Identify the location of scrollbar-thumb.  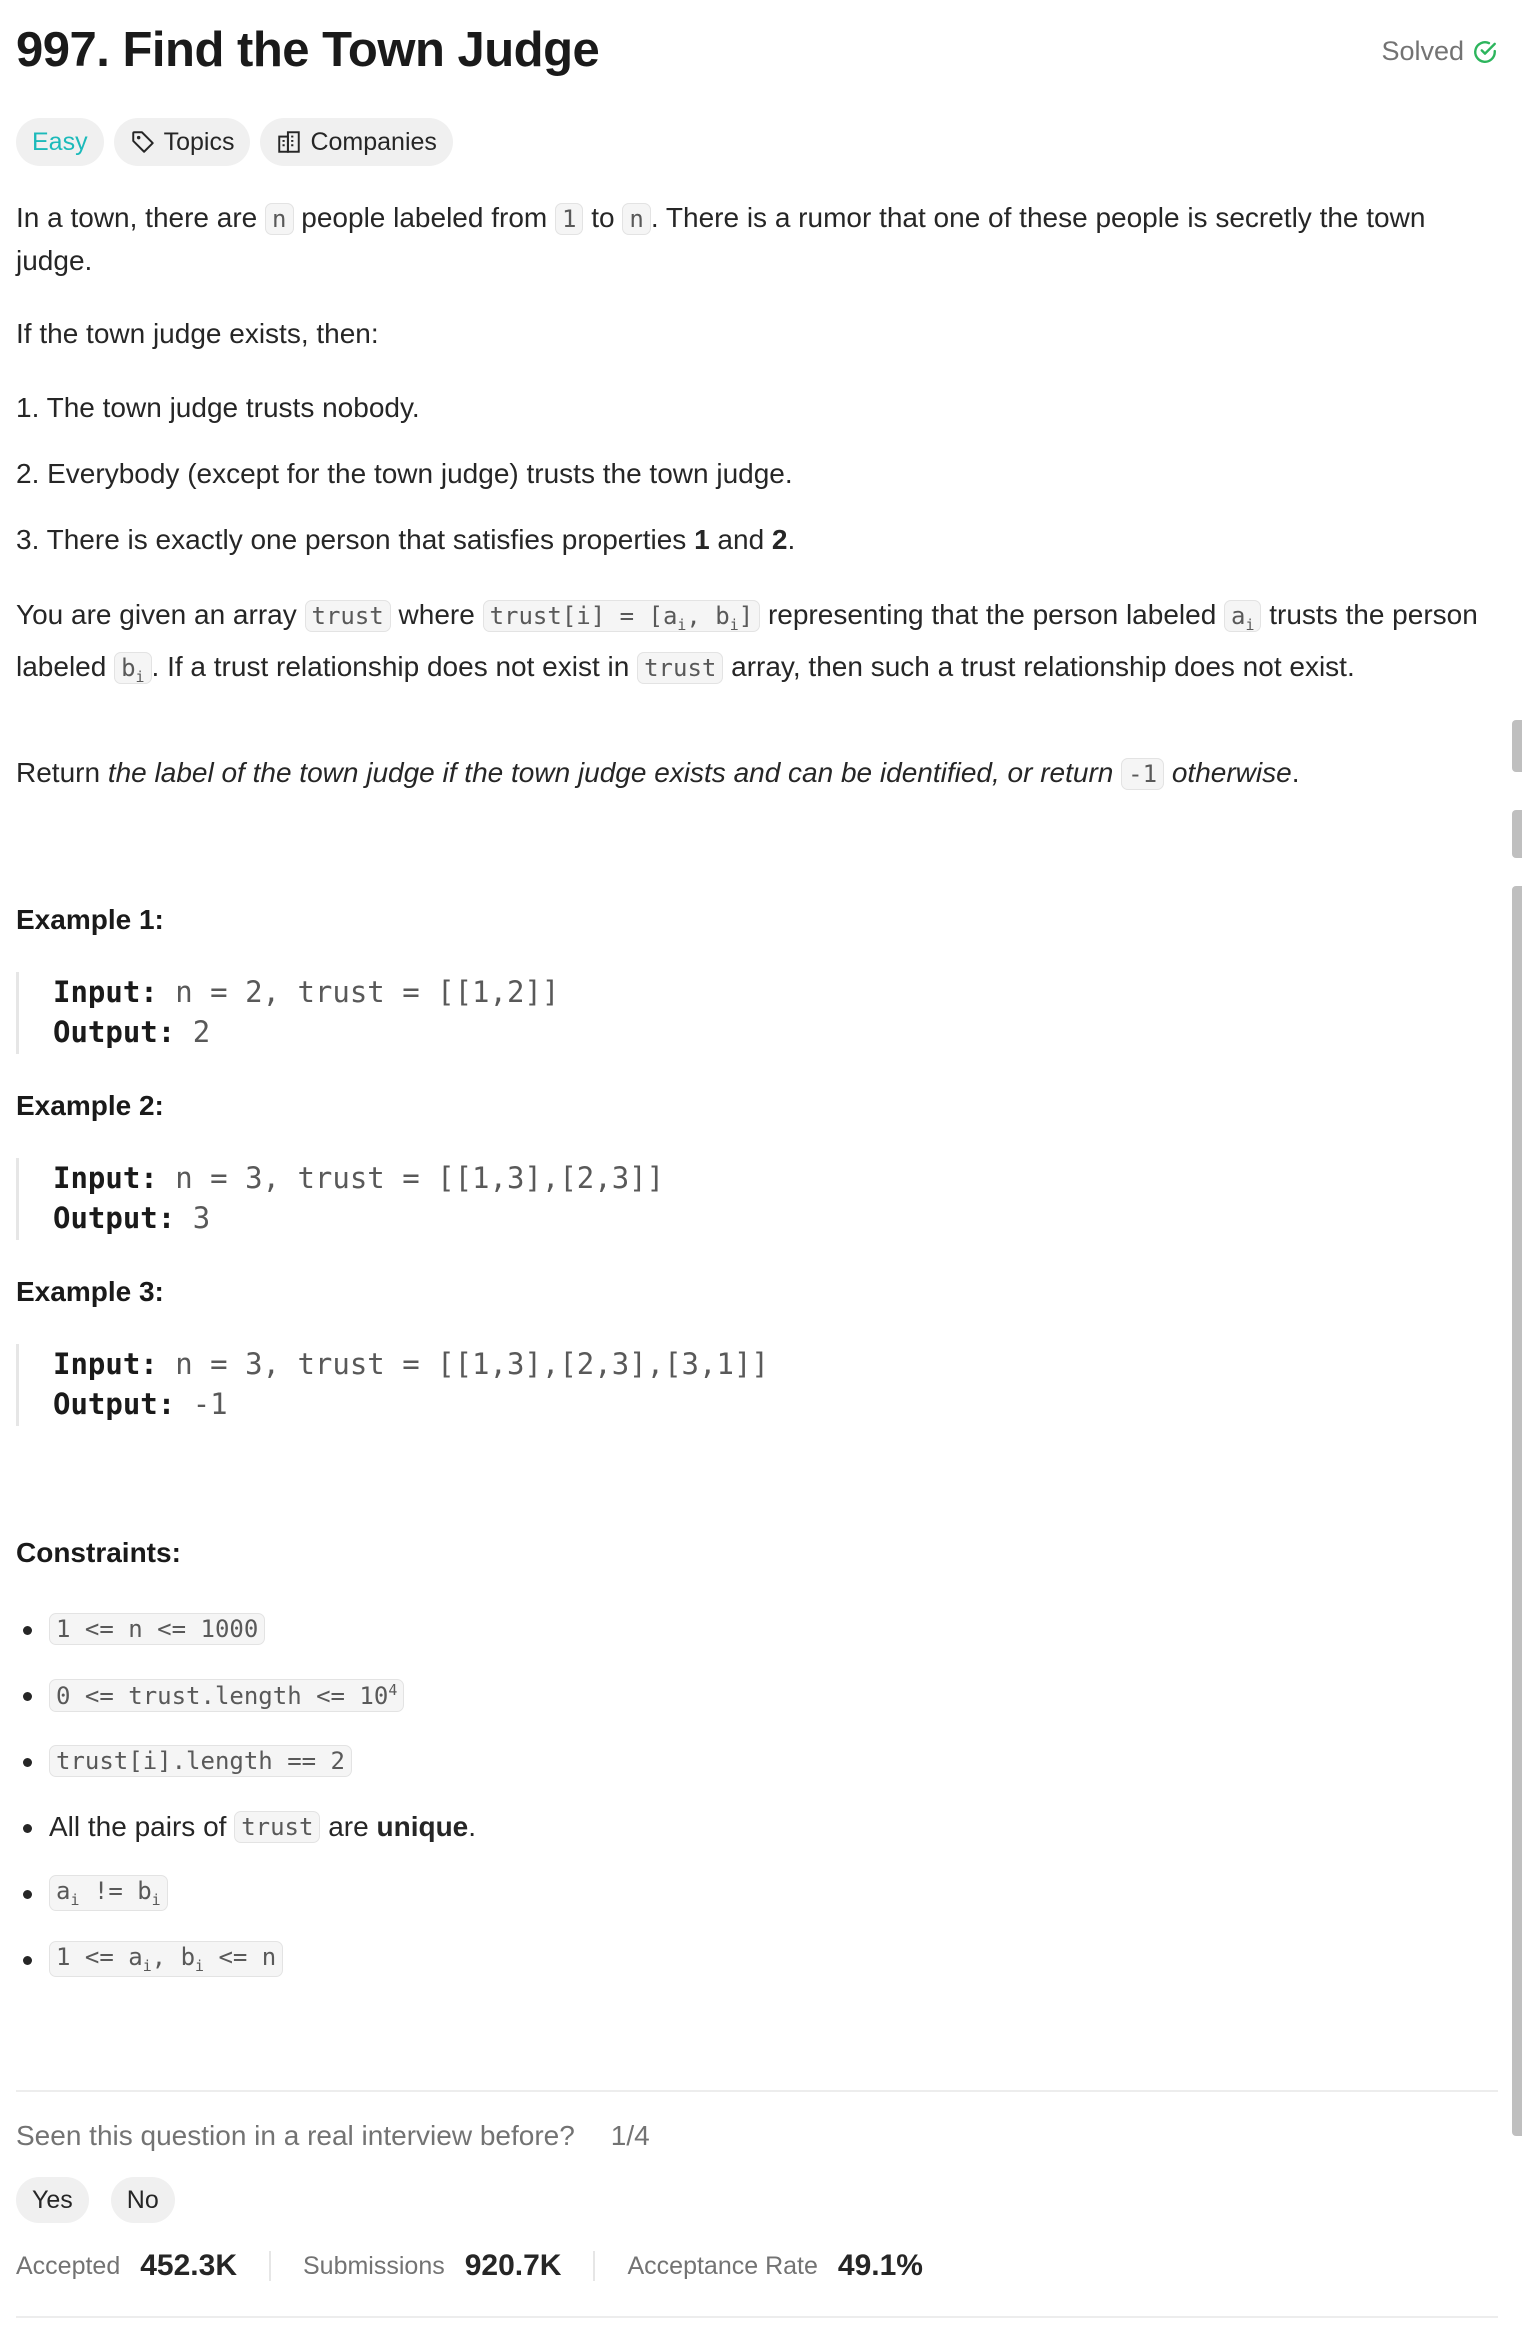
(1517, 1511).